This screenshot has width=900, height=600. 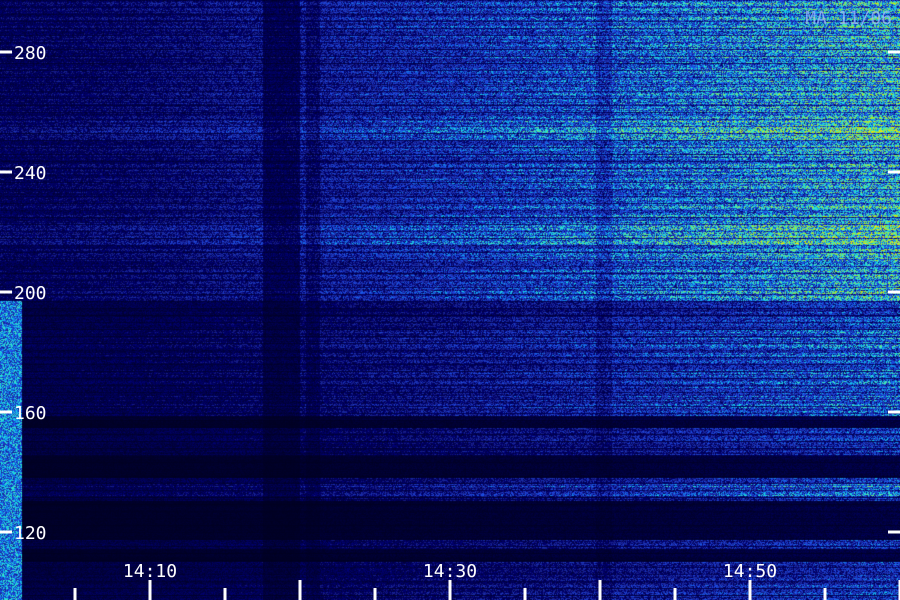 I want to click on y-tick-label: 240, so click(x=30, y=173).